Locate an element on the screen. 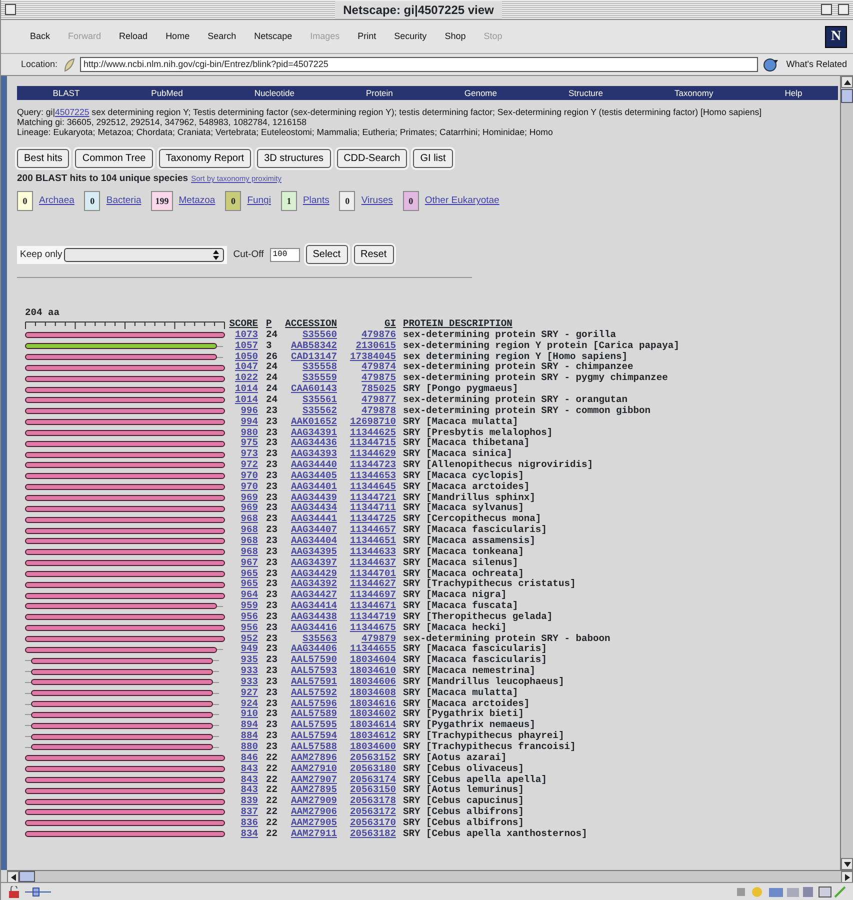 This screenshot has width=853, height=900. accession-link: AAG34438 is located at coordinates (313, 616).